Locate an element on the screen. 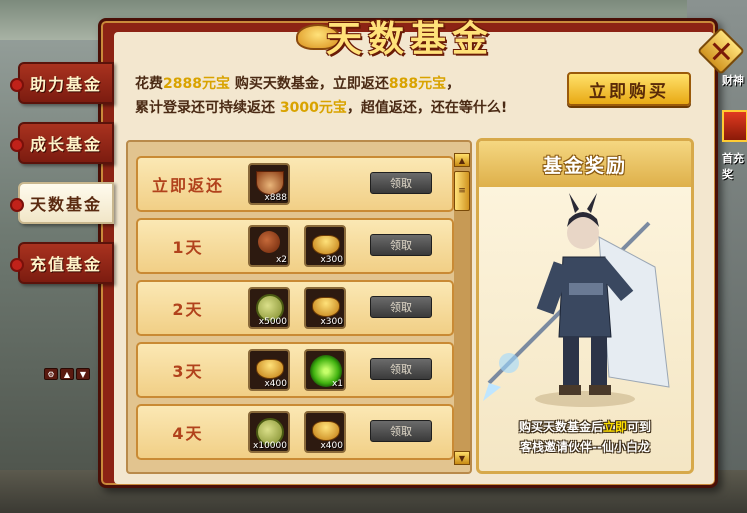 This screenshot has width=747, height=513. reward-desc-line-2: 客栈邀请伙伴--仙小白龙 is located at coordinates (585, 447).